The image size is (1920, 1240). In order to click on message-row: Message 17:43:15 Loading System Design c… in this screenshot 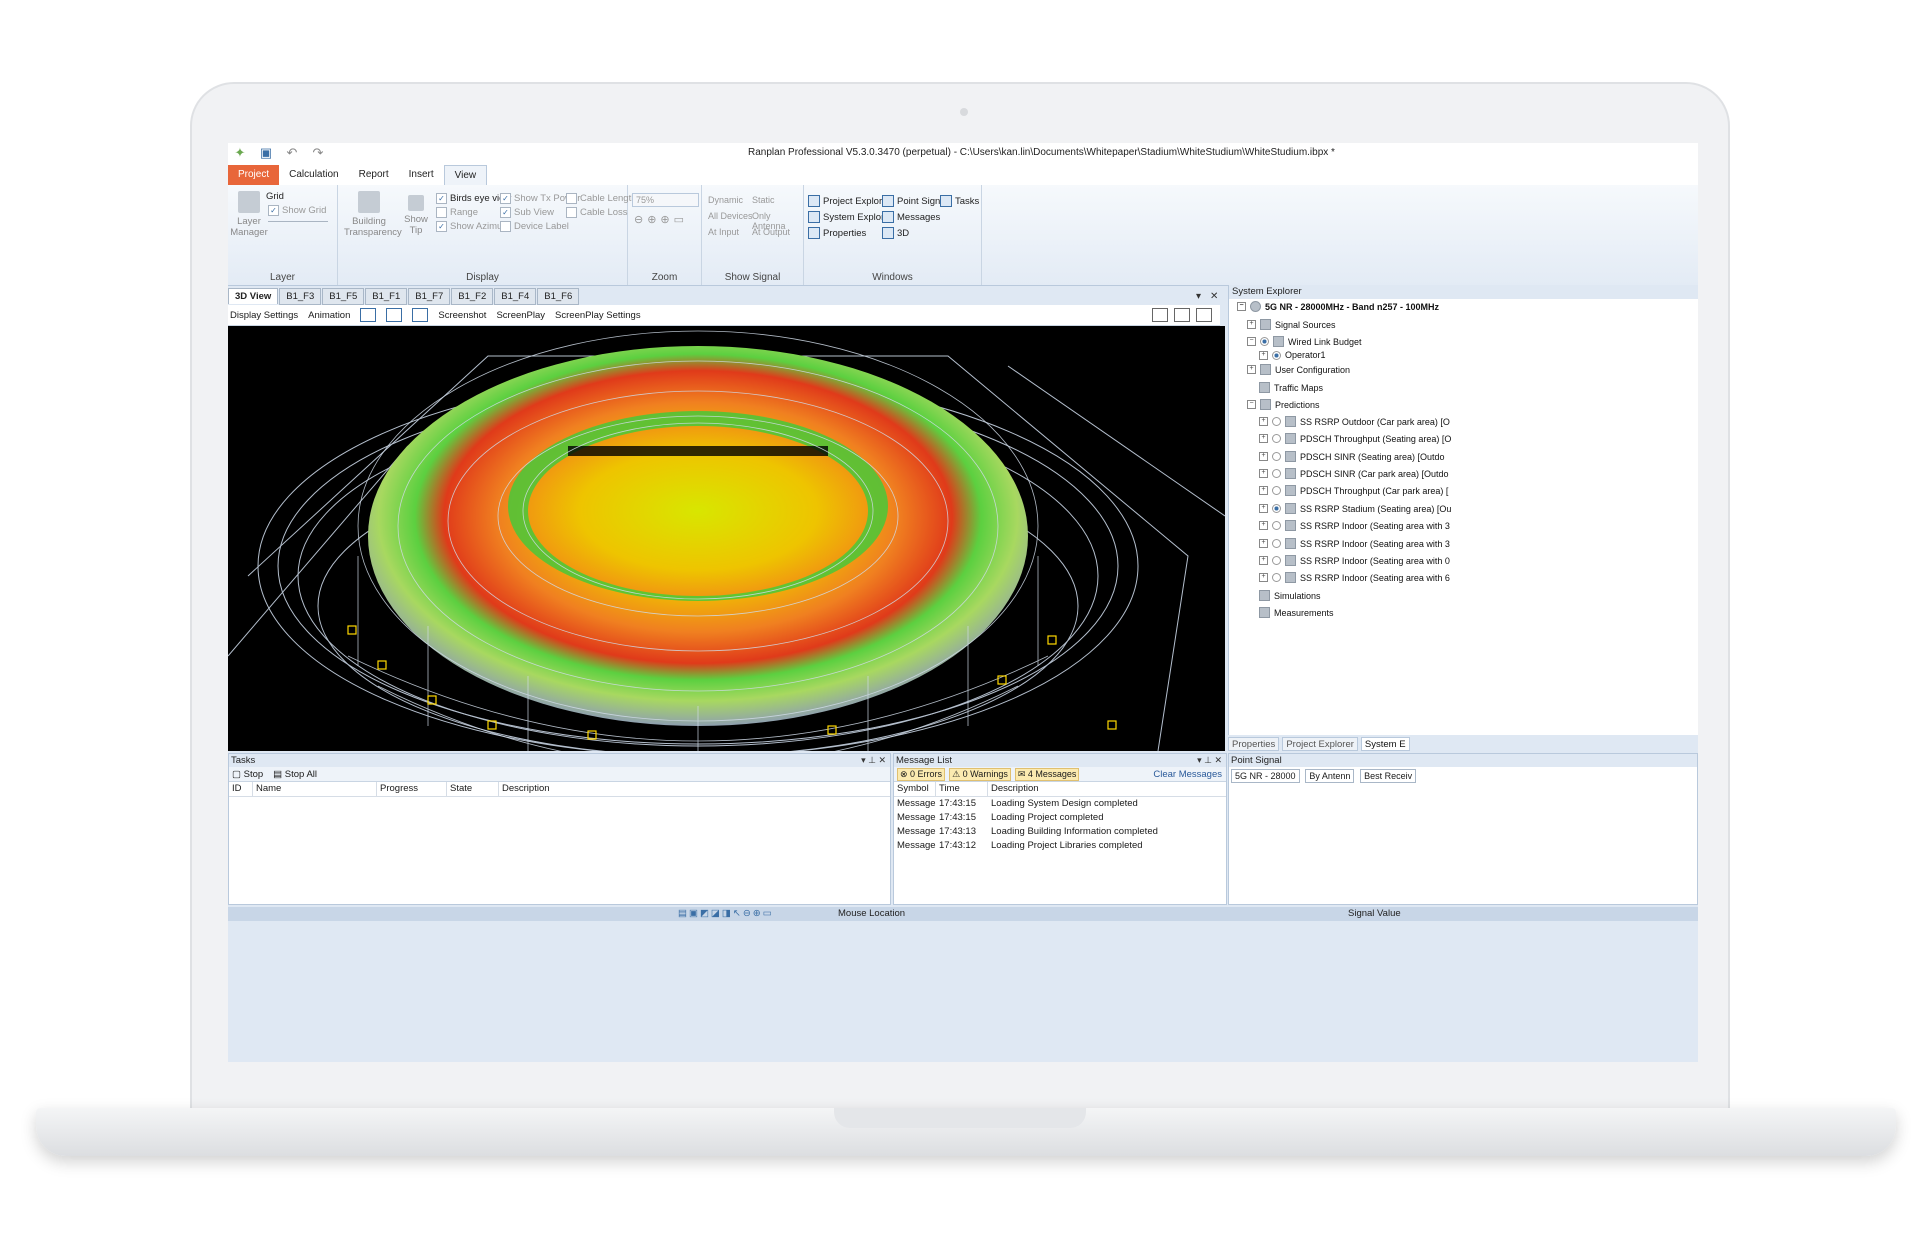, I will do `click(1060, 804)`.